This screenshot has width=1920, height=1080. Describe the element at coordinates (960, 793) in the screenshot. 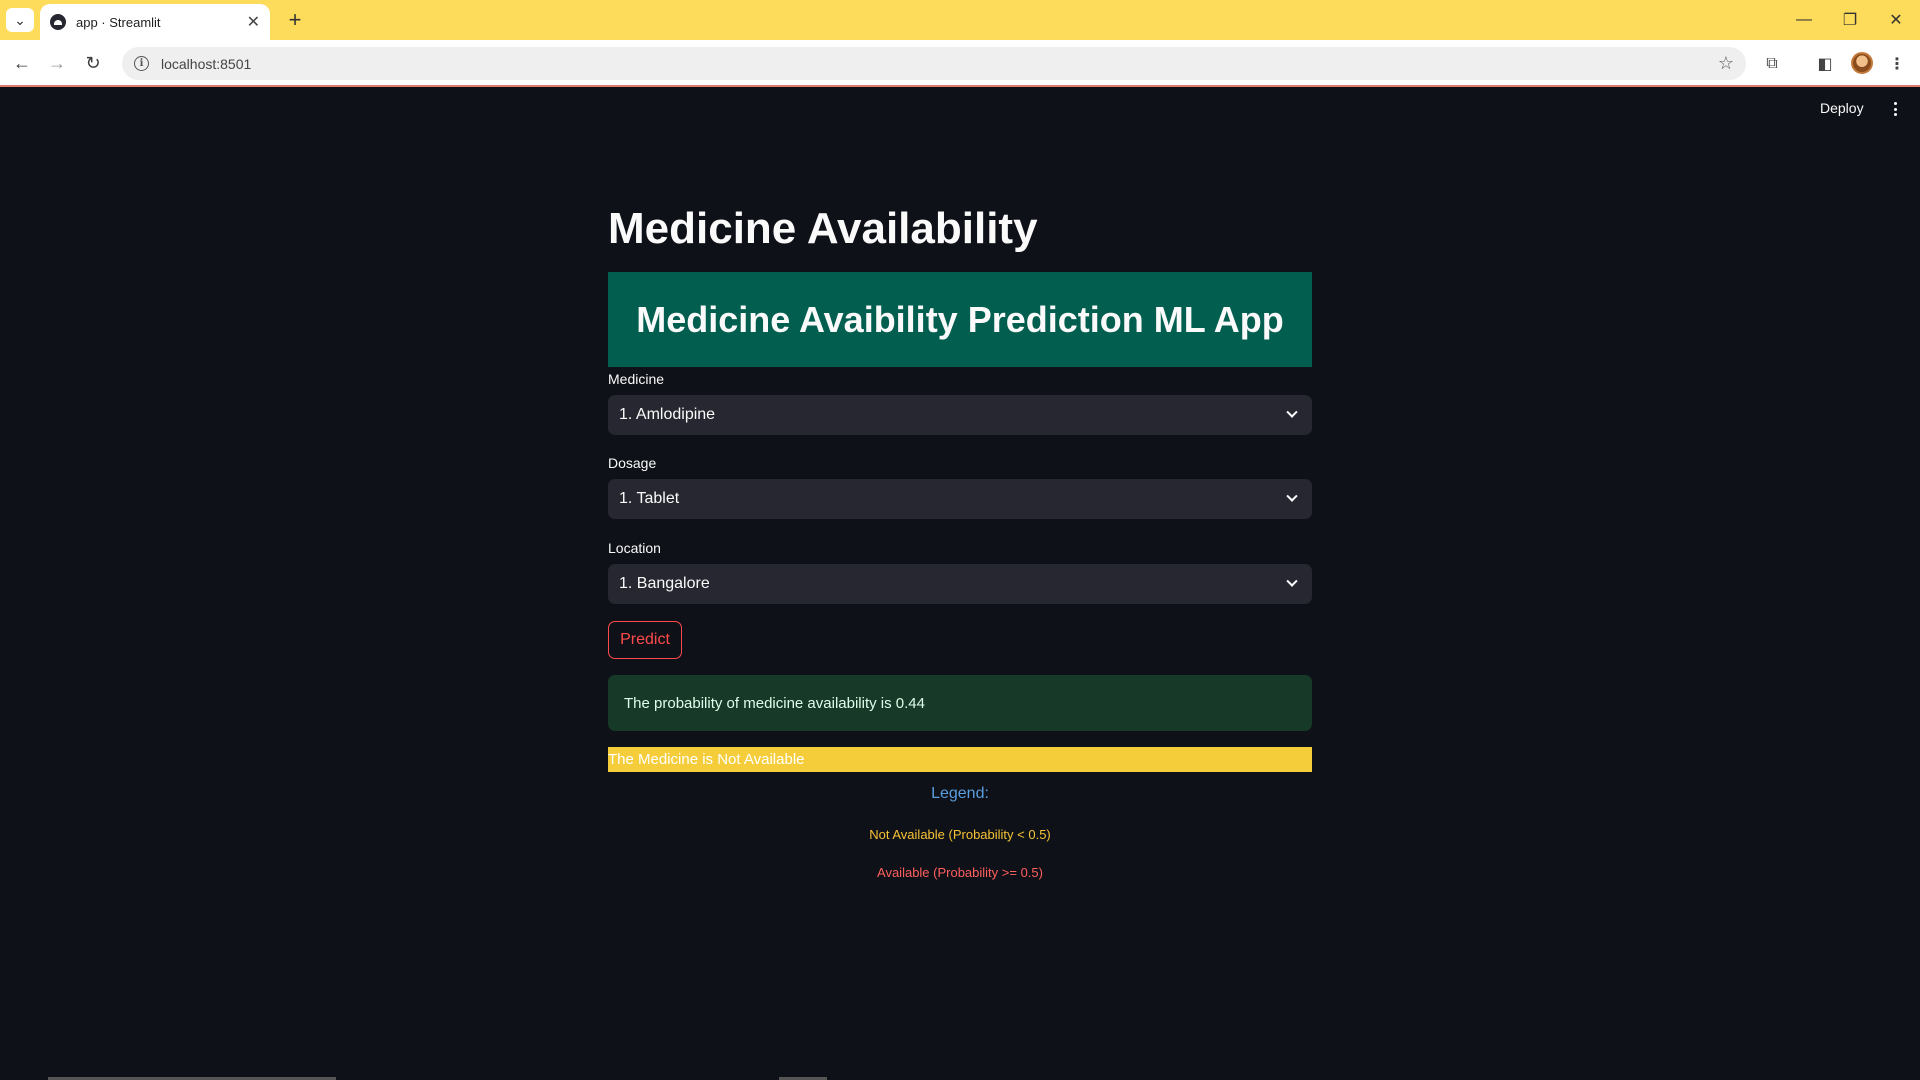

I see `legend-title: Legend:` at that location.